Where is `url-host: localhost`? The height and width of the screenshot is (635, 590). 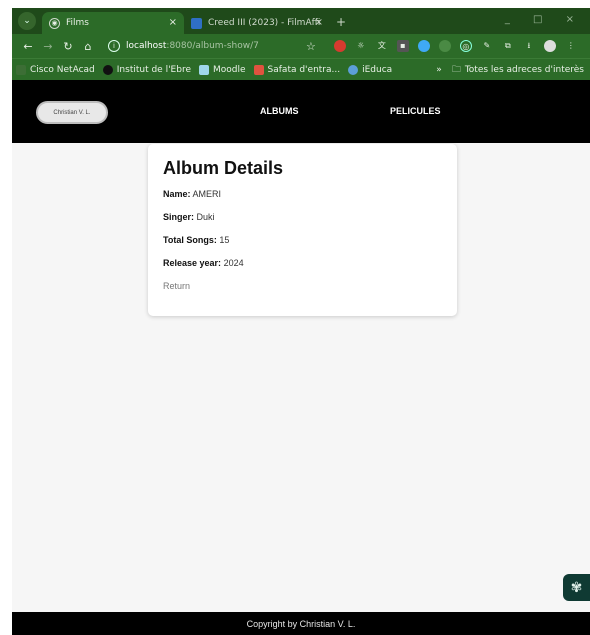 url-host: localhost is located at coordinates (146, 46).